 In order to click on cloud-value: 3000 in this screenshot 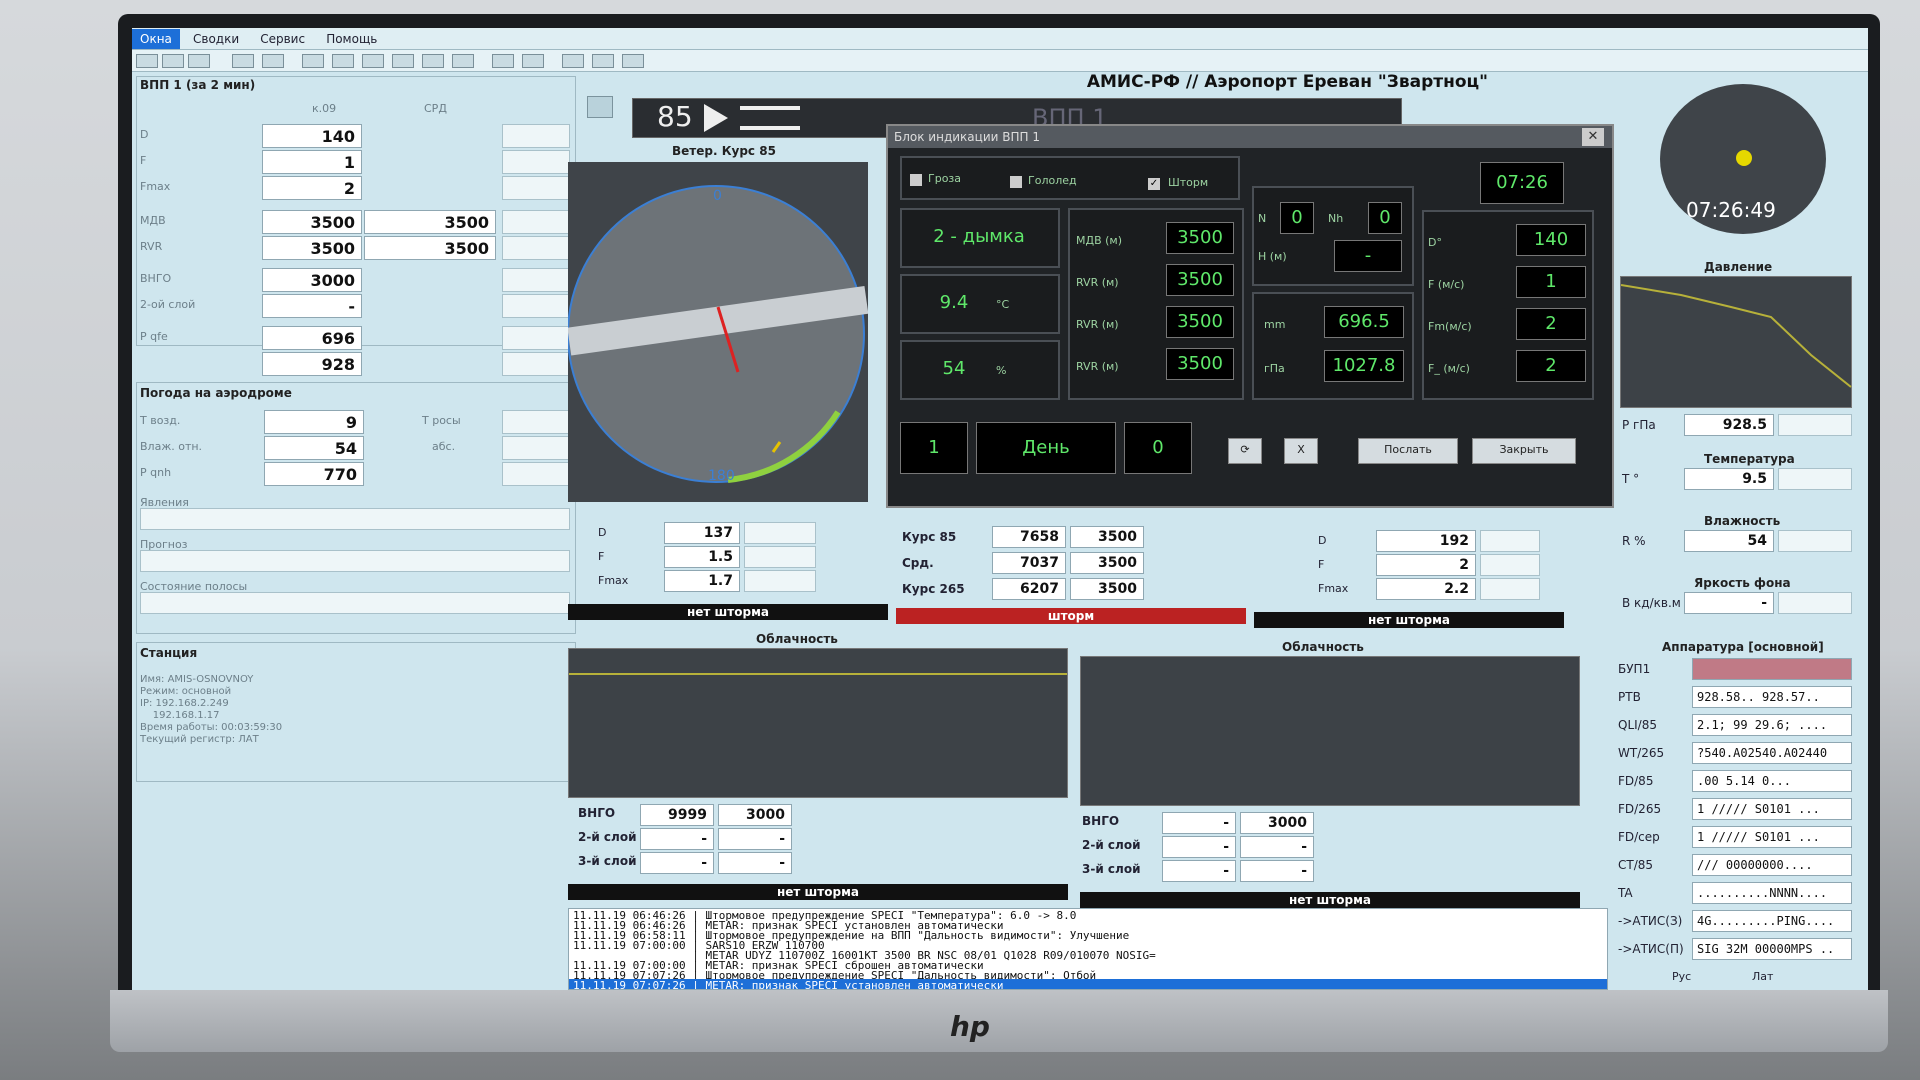, I will do `click(1277, 823)`.